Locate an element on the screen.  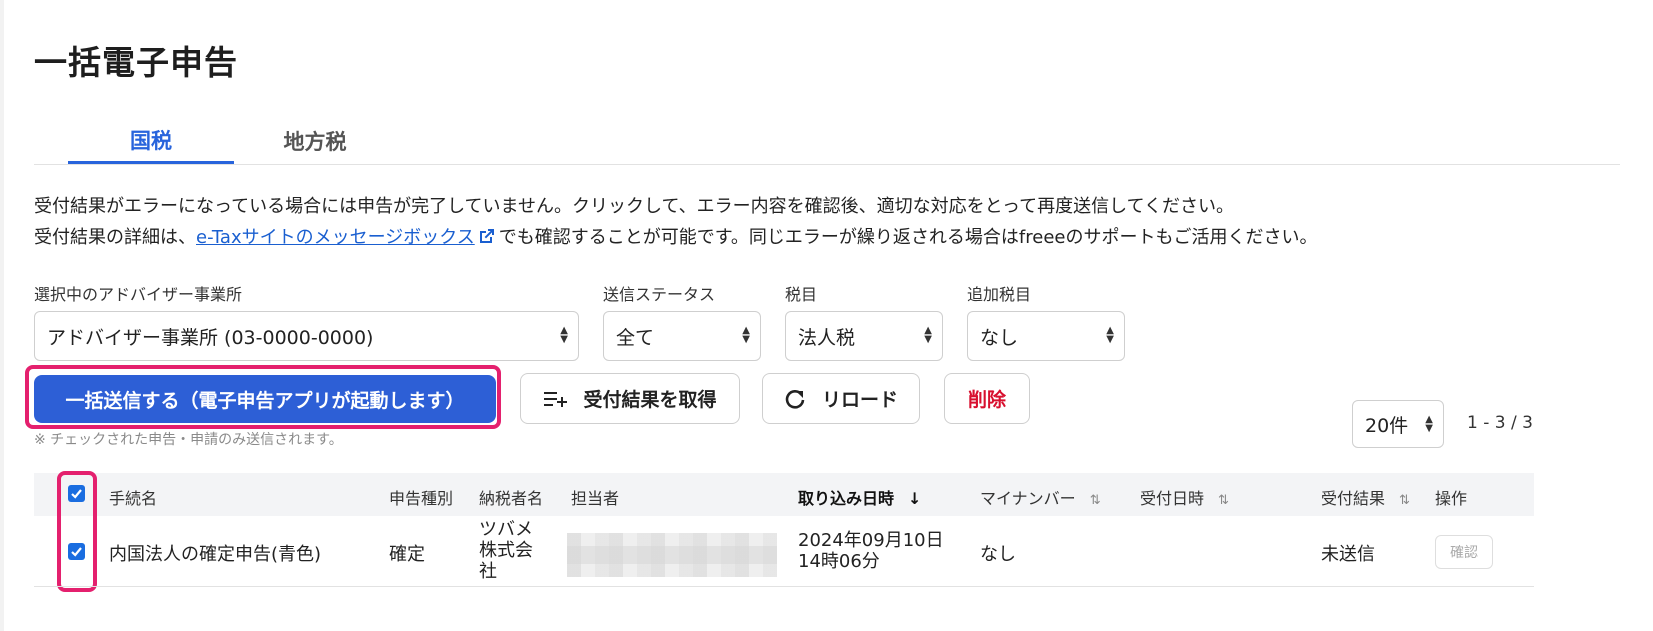
advisor-select-value: アドバイザー事業所 (03-0000-0000) is located at coordinates (210, 337).